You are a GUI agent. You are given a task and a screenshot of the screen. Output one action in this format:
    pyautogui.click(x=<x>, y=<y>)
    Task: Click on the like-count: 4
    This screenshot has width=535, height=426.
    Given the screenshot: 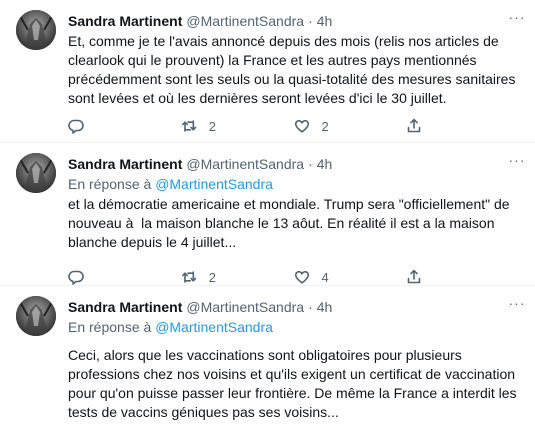 What is the action you would take?
    pyautogui.click(x=325, y=277)
    